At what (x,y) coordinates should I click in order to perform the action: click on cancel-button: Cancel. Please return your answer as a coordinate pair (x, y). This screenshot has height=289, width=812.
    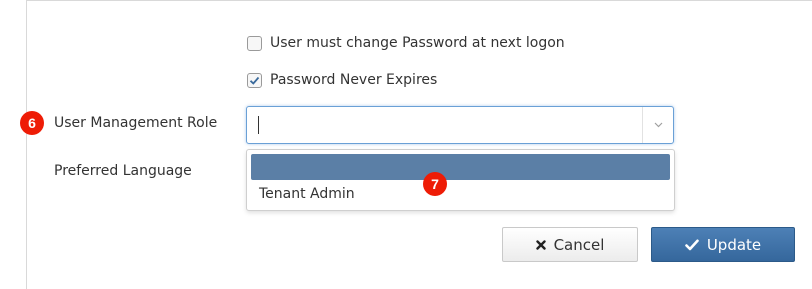
    Looking at the image, I should click on (570, 244).